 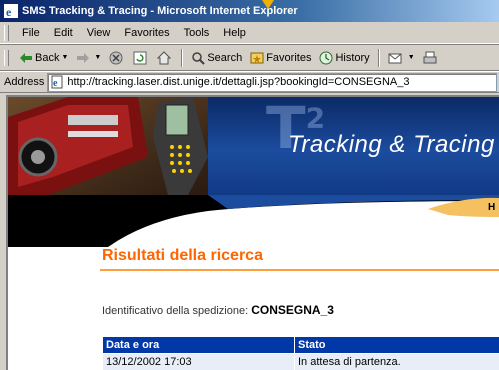 I want to click on menu-help: Help, so click(x=234, y=33).